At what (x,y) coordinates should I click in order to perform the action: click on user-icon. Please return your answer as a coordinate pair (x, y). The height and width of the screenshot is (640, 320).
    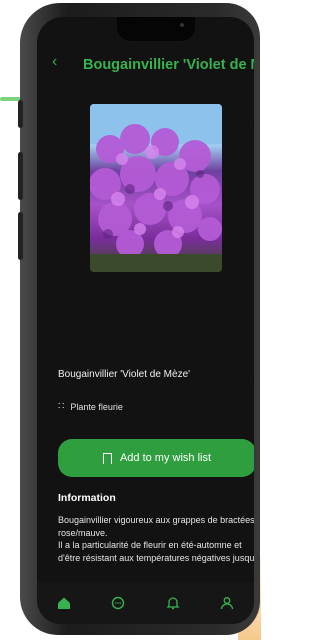
    Looking at the image, I should click on (227, 603).